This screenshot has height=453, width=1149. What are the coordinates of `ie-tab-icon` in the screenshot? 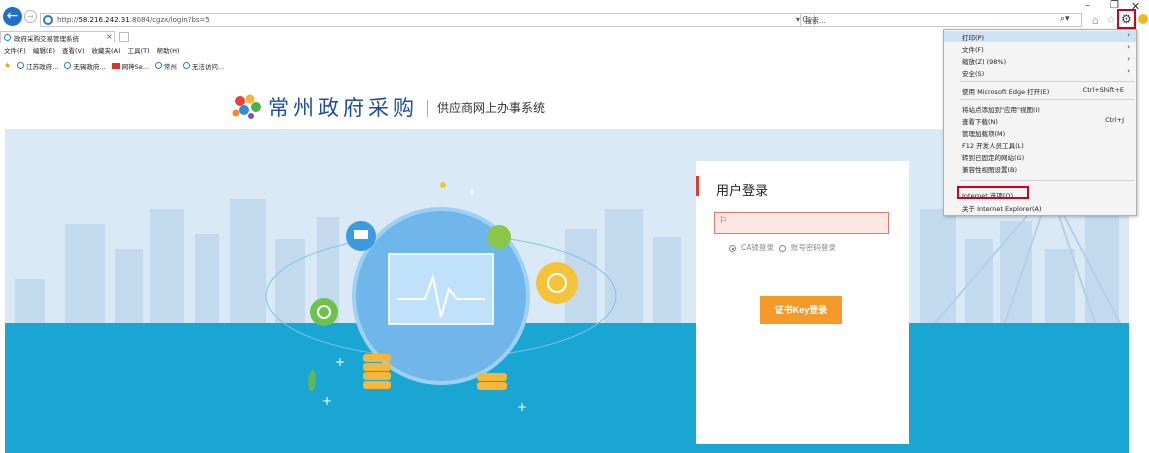 It's located at (7, 37).